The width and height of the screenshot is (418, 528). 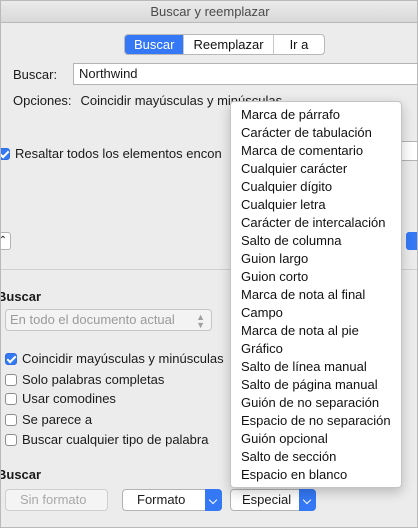 I want to click on menu-item: Cualquier carácter, so click(x=316, y=169).